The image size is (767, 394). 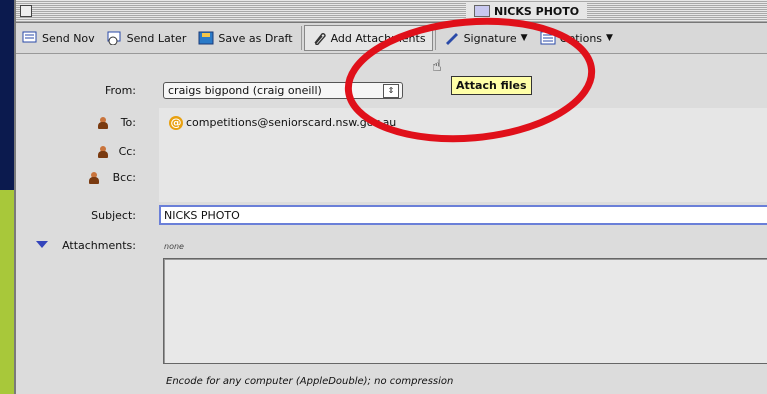 What do you see at coordinates (124, 177) in the screenshot?
I see `bcc-label: Bcc:` at bounding box center [124, 177].